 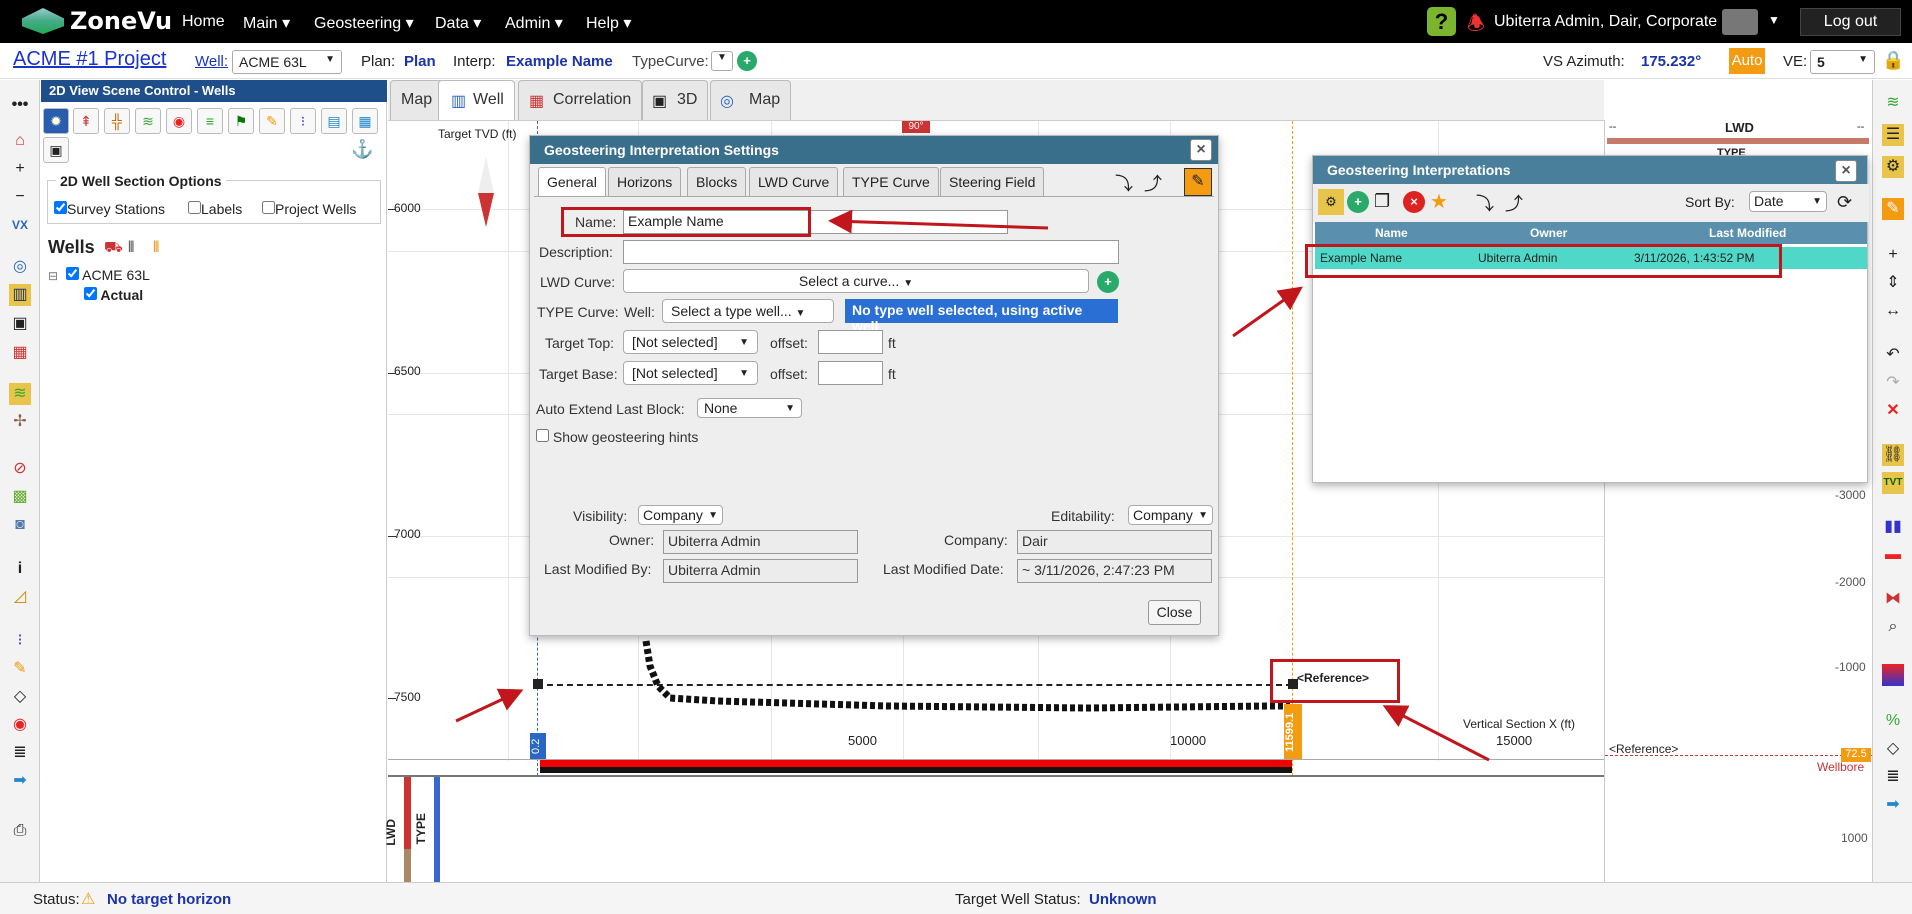 What do you see at coordinates (20, 267) in the screenshot?
I see `compass-icon: ◎` at bounding box center [20, 267].